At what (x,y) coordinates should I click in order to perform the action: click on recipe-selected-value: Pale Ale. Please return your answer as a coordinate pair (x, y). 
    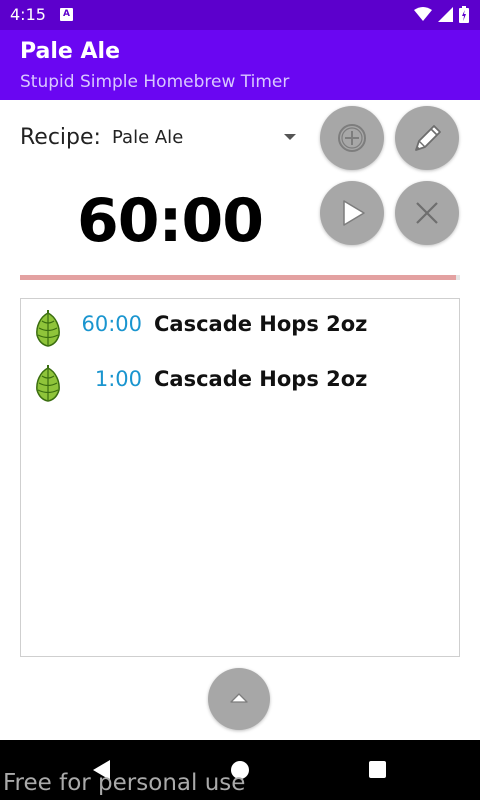
    Looking at the image, I should click on (148, 137).